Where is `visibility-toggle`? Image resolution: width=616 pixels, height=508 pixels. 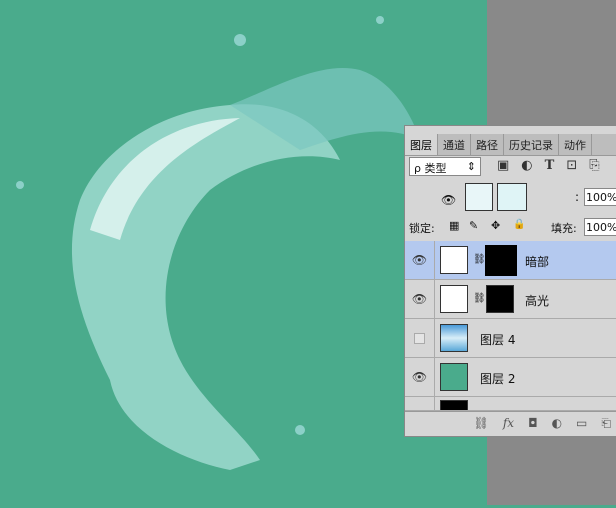
visibility-toggle is located at coordinates (420, 338).